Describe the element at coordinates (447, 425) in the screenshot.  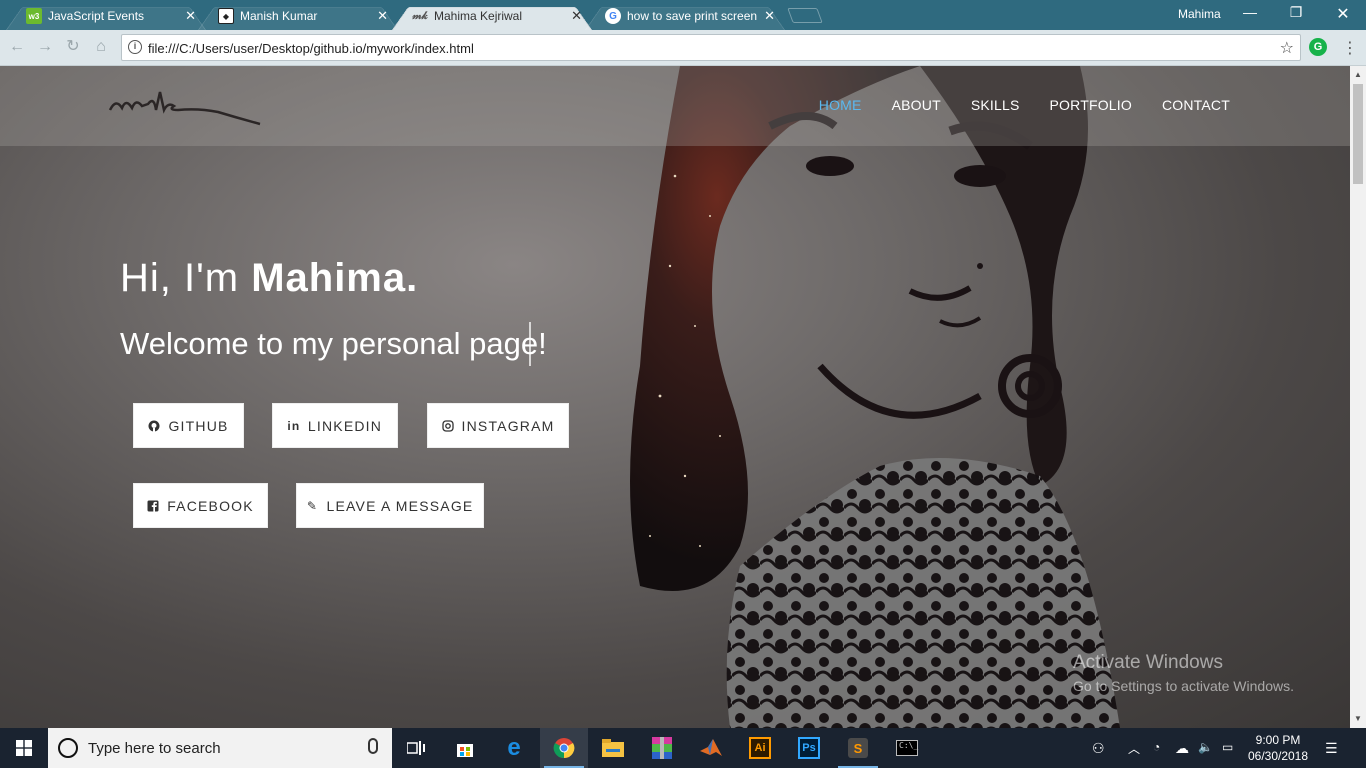
I see `instagram-icon` at that location.